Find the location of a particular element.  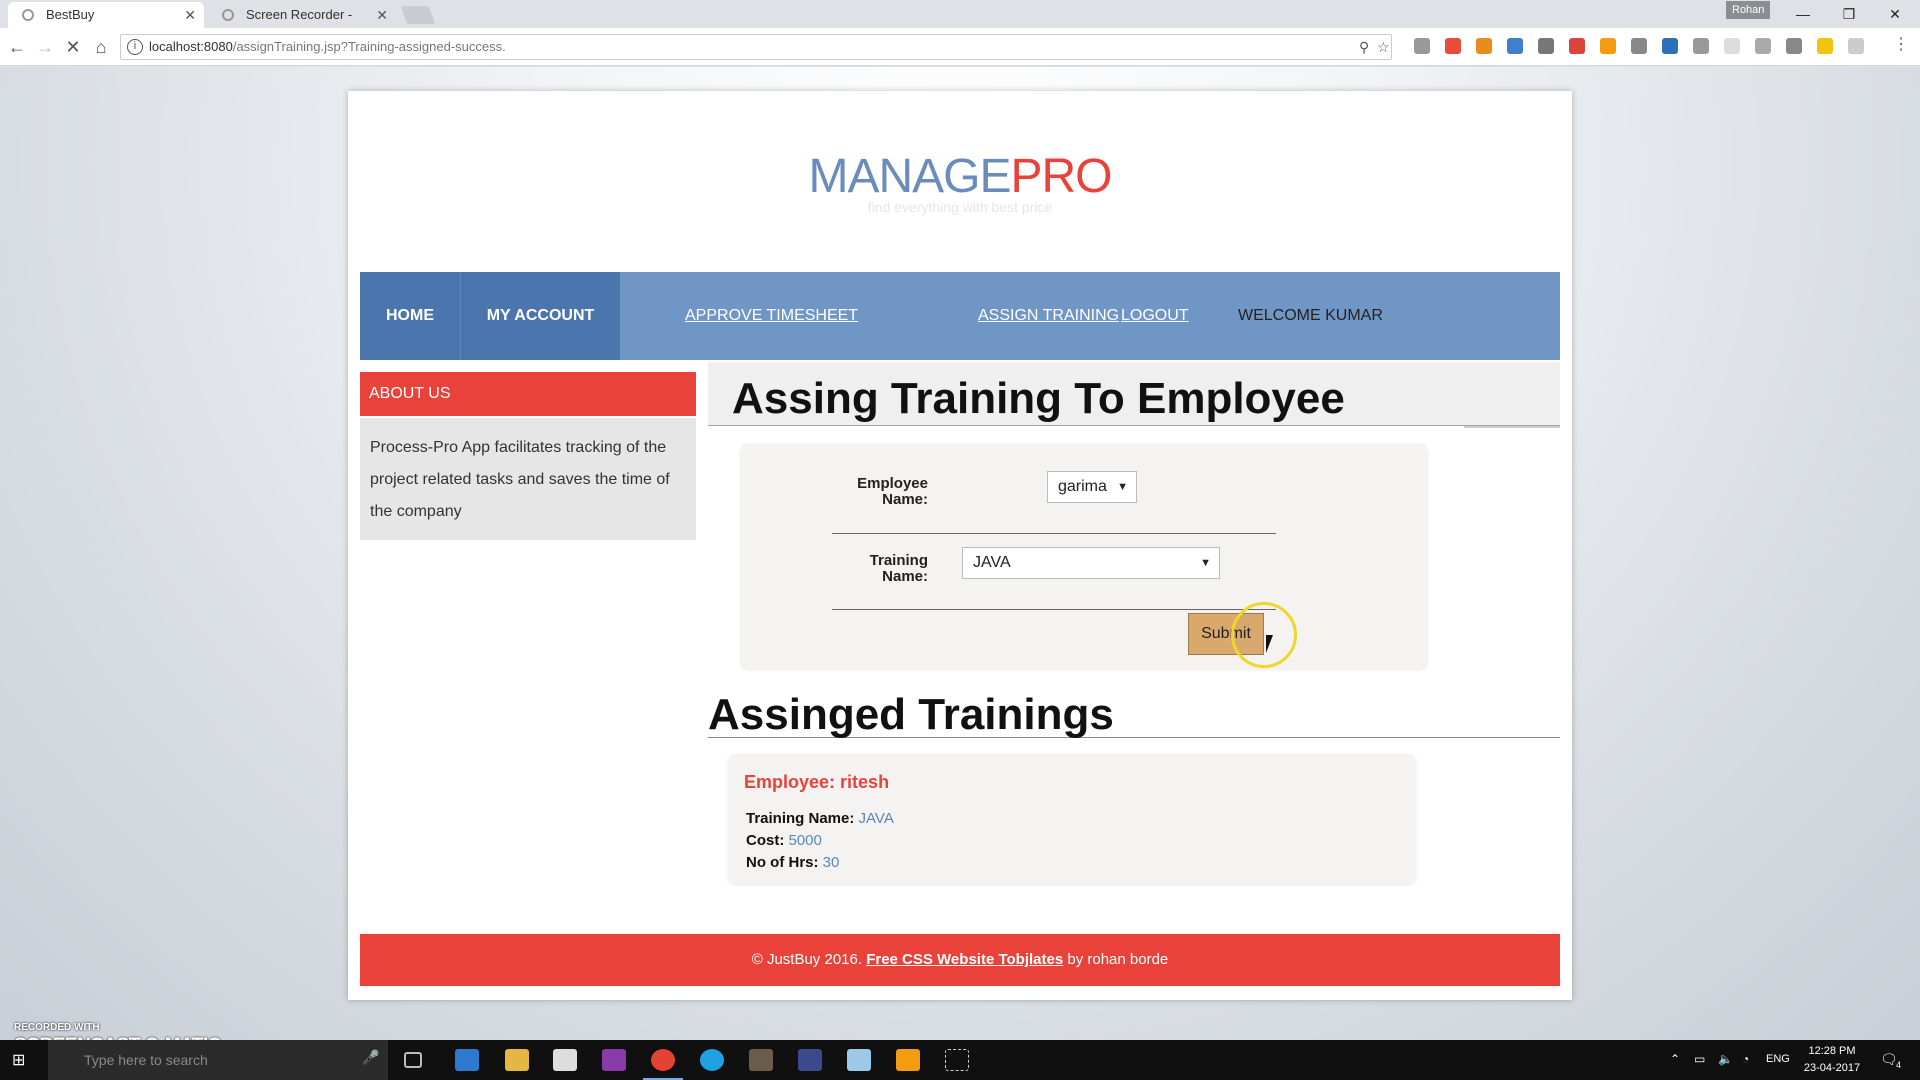

network-icon: ▭ is located at coordinates (1699, 1059).